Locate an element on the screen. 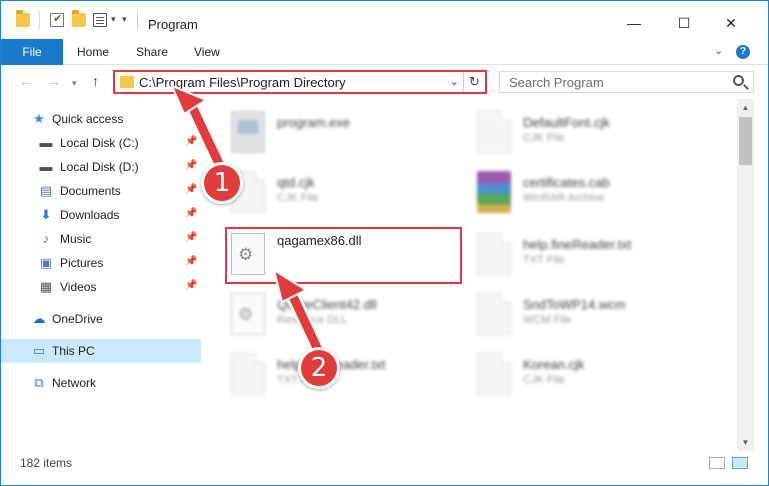 This screenshot has height=486, width=769. search-input: Search Program is located at coordinates (626, 82).